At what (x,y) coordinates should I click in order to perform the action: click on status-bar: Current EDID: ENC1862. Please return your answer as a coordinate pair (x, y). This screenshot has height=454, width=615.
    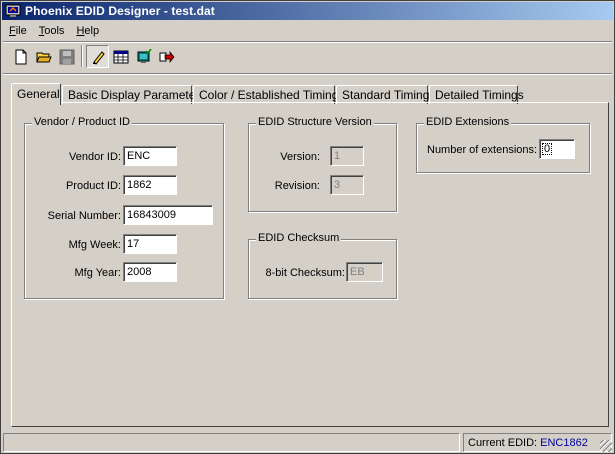
    Looking at the image, I should click on (307, 442).